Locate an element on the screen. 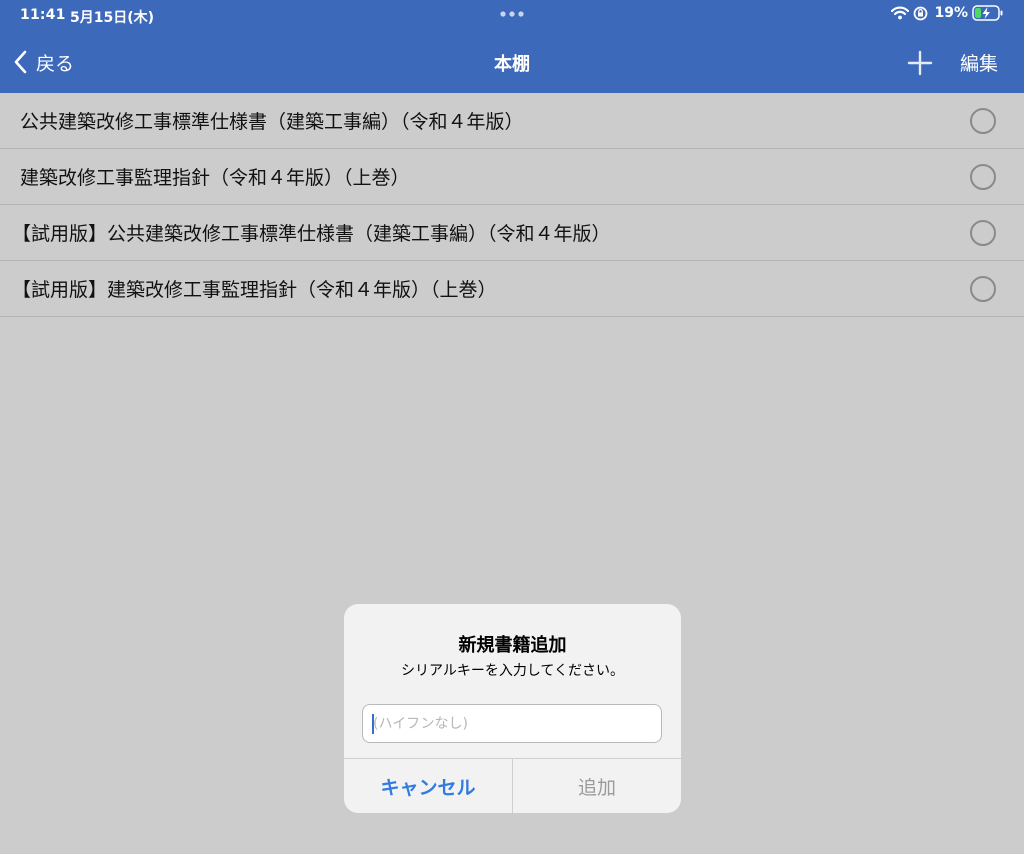 The width and height of the screenshot is (1024, 854). multitask-dots-icon is located at coordinates (512, 14).